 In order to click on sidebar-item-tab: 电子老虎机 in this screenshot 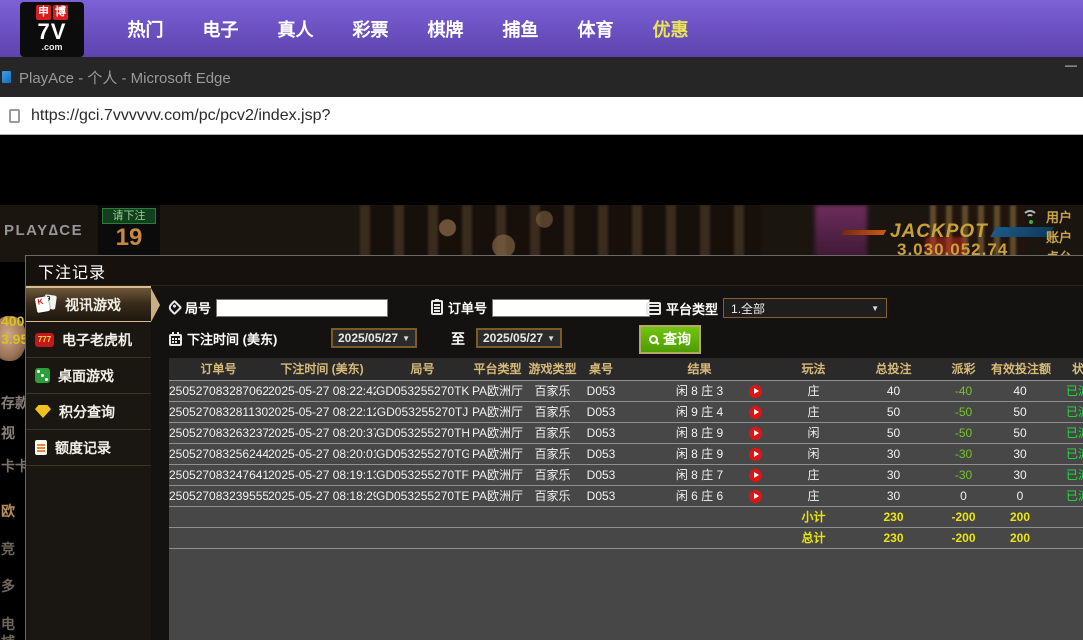, I will do `click(88, 340)`.